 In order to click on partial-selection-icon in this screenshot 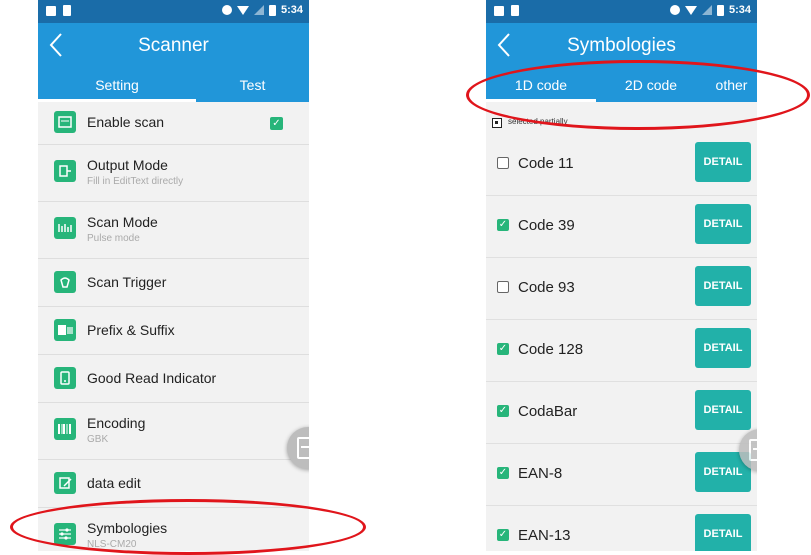, I will do `click(497, 123)`.